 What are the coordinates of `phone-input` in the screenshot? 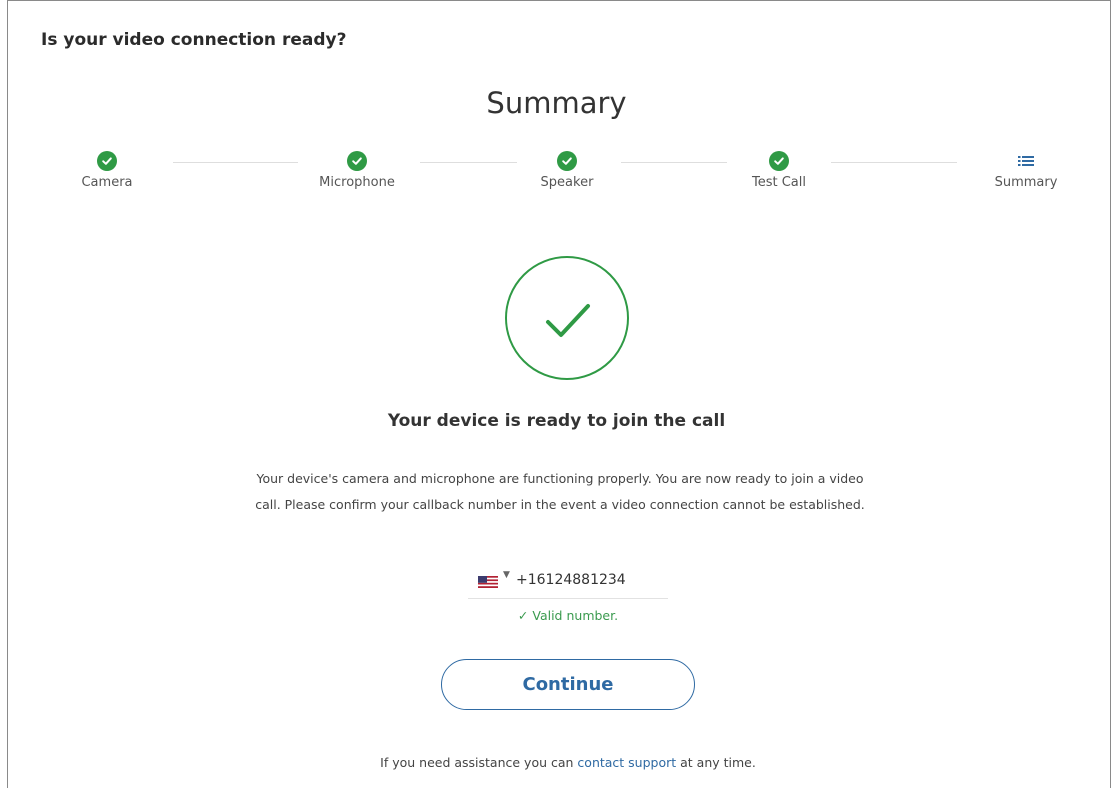 It's located at (586, 580).